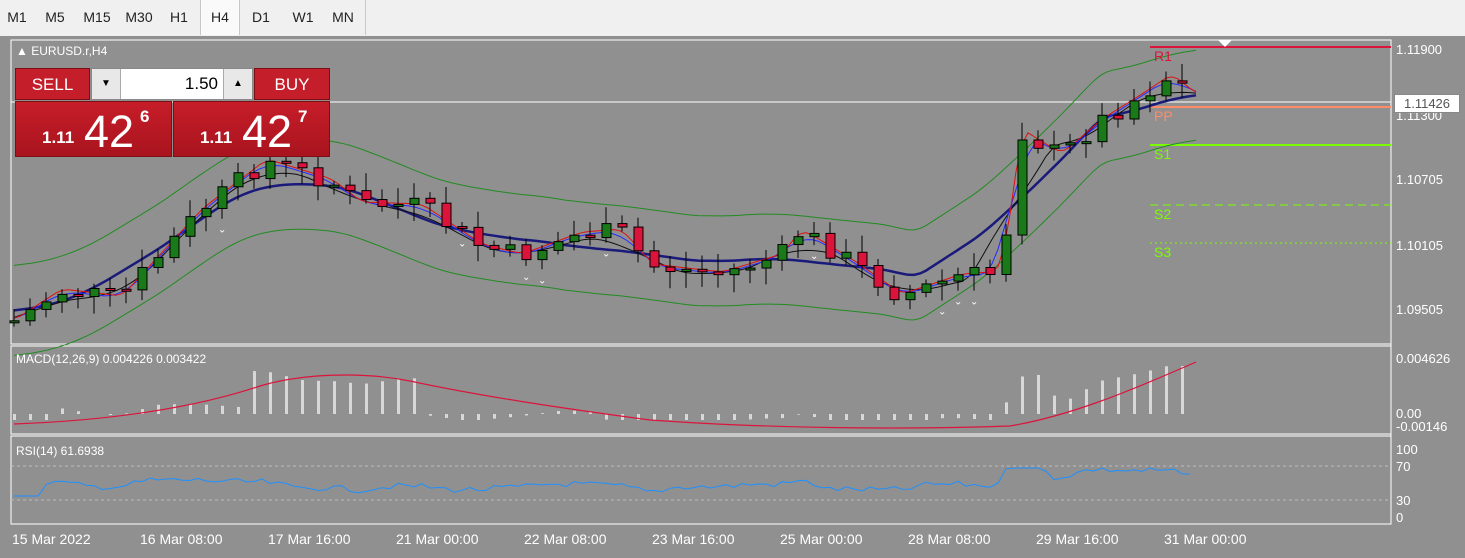 The width and height of the screenshot is (1465, 558). What do you see at coordinates (58, 137) in the screenshot?
I see `sell-price-prefix: 1.11` at bounding box center [58, 137].